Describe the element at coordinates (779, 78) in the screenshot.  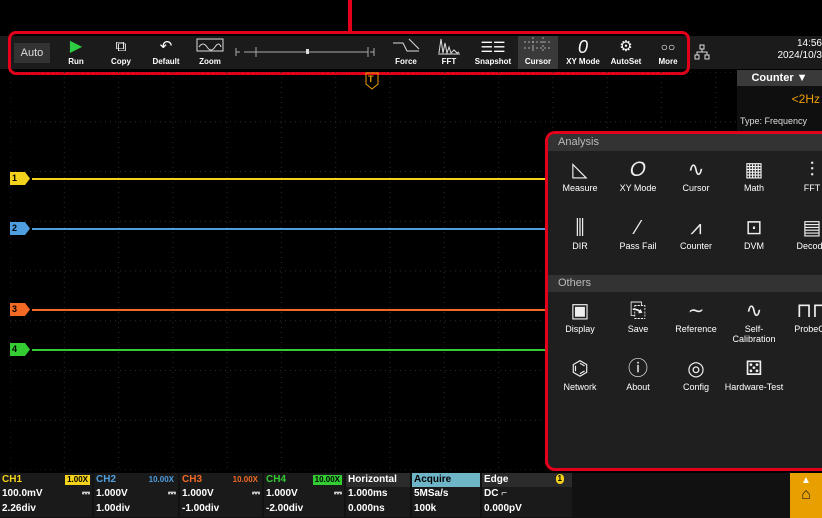
I see `counter-title: Counter ▼` at that location.